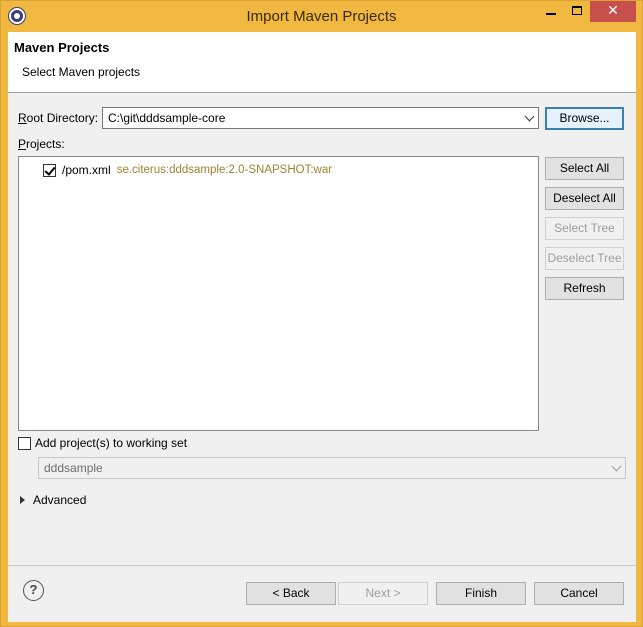 This screenshot has height=627, width=643. I want to click on root-directory-value: C:\git\dddsample-core, so click(167, 118).